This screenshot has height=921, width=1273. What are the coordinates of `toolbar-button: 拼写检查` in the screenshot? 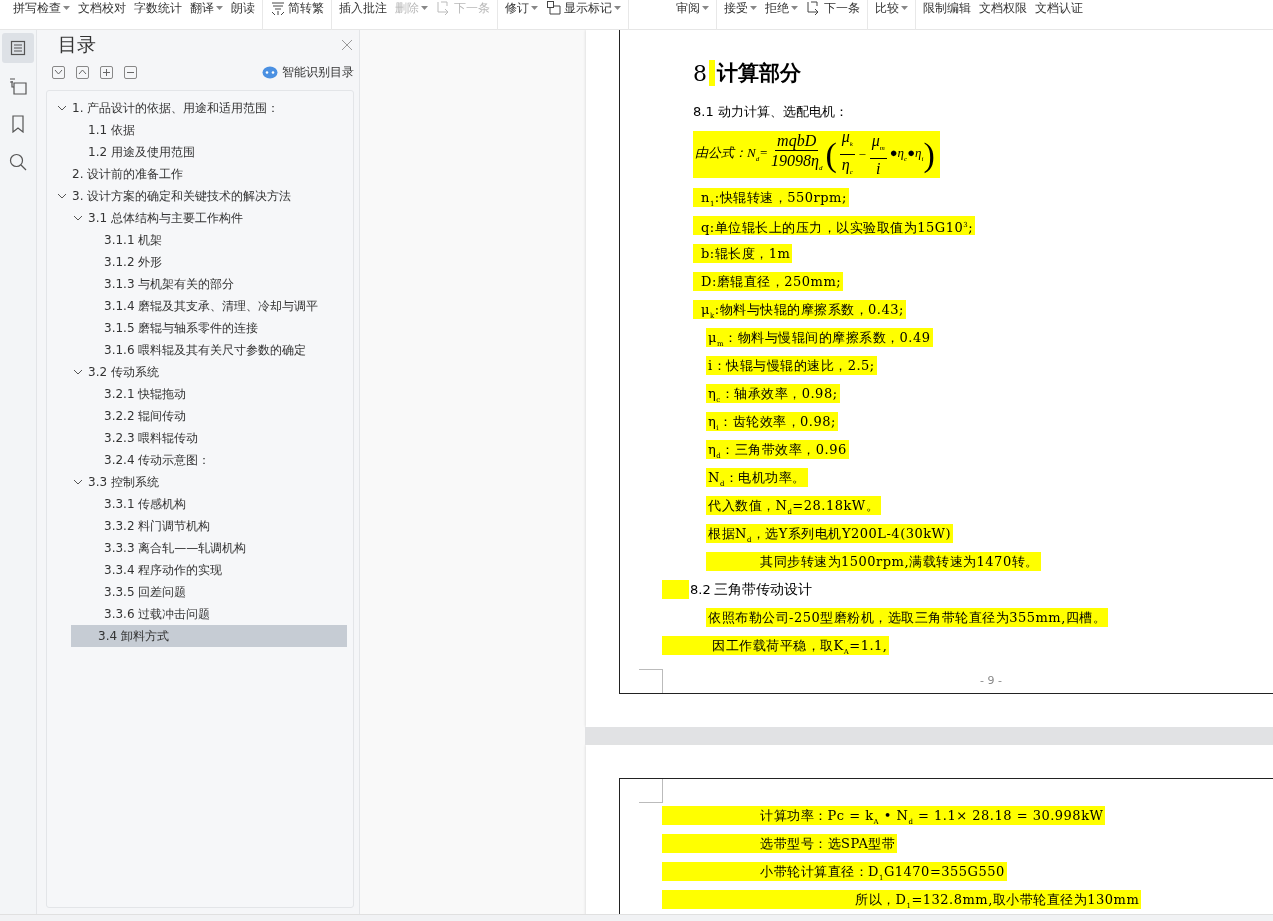 It's located at (41, 8).